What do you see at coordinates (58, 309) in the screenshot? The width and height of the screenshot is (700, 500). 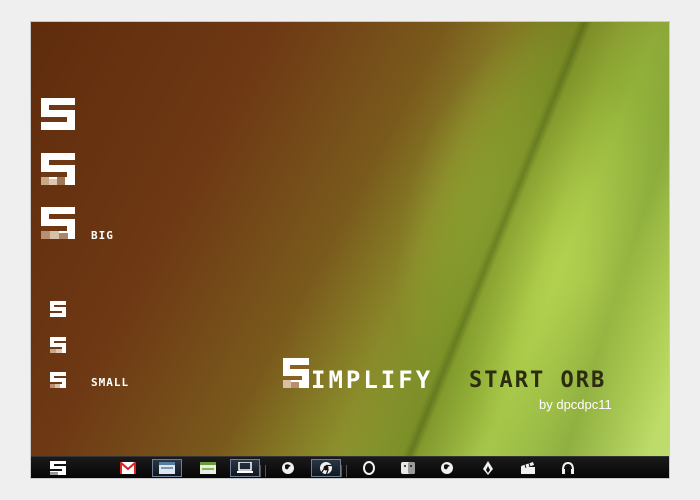 I see `small-orb-normal-icon` at bounding box center [58, 309].